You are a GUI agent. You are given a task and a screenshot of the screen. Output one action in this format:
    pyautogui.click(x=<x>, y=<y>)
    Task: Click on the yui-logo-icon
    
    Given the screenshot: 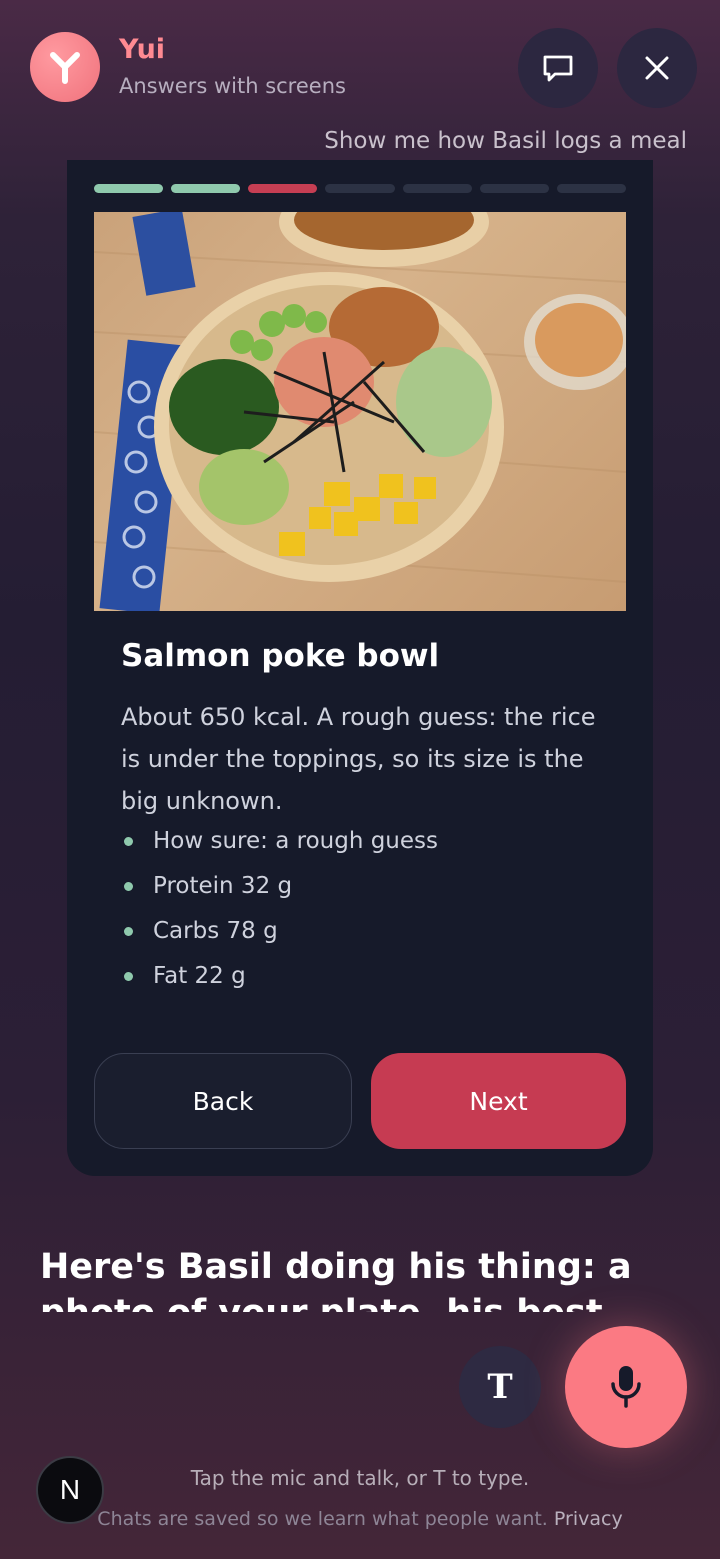 What is the action you would take?
    pyautogui.click(x=65, y=67)
    